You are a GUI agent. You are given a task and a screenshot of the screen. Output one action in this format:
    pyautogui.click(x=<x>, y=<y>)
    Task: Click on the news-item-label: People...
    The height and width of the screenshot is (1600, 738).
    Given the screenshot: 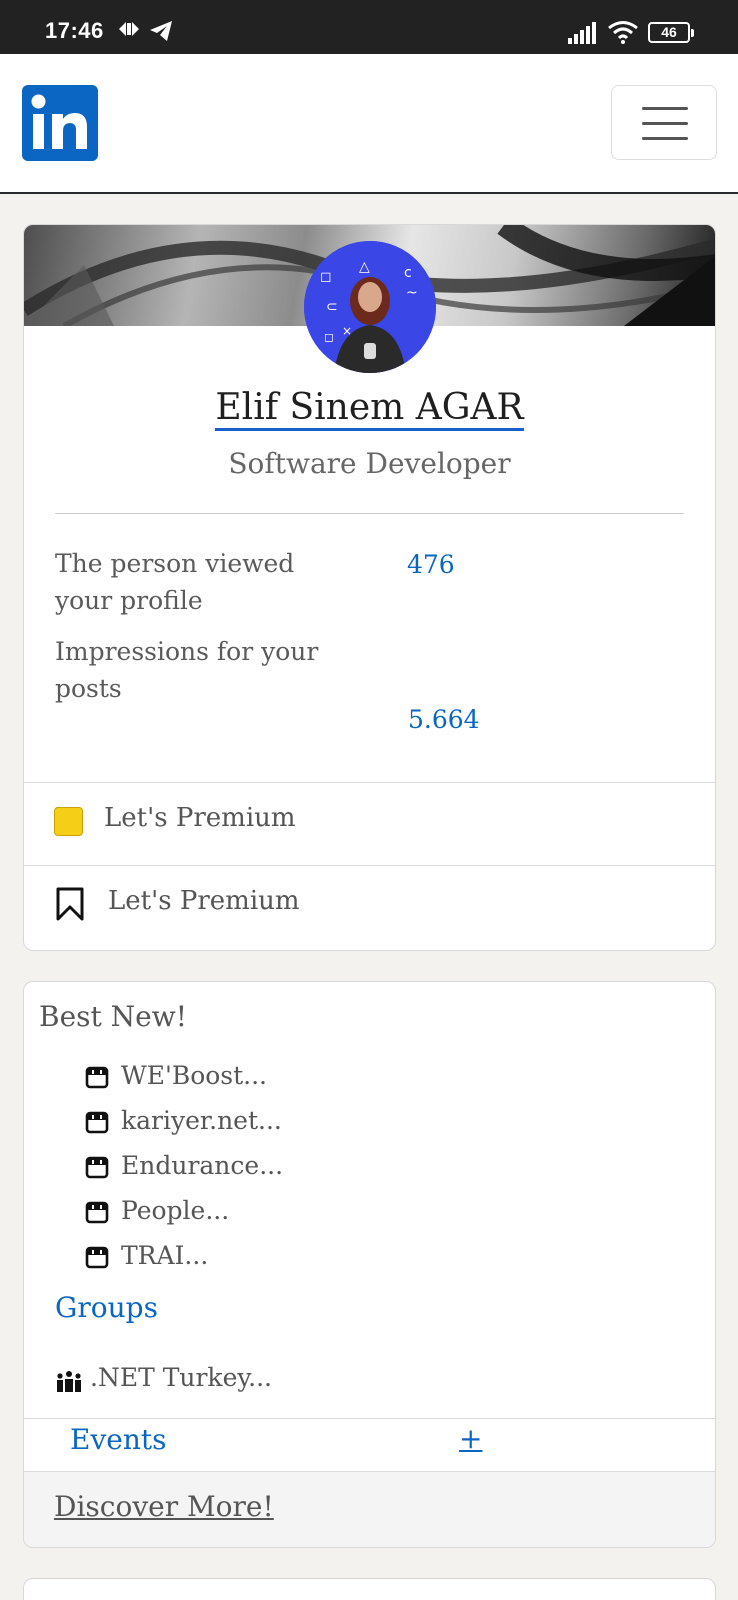 What is the action you would take?
    pyautogui.click(x=175, y=1210)
    